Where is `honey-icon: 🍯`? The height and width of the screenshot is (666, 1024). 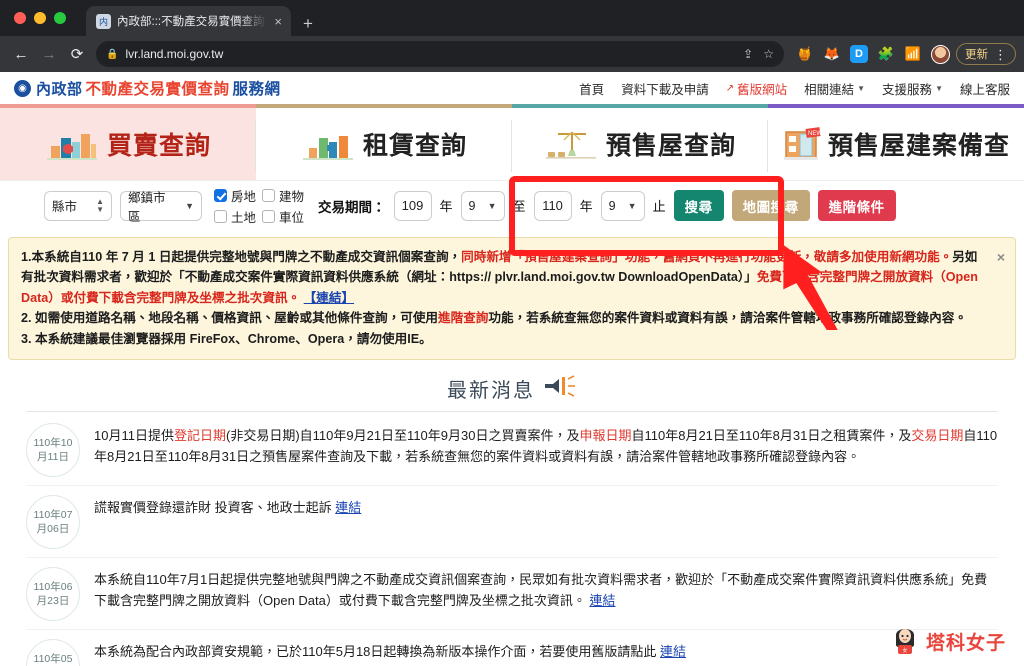 honey-icon: 🍯 is located at coordinates (805, 54).